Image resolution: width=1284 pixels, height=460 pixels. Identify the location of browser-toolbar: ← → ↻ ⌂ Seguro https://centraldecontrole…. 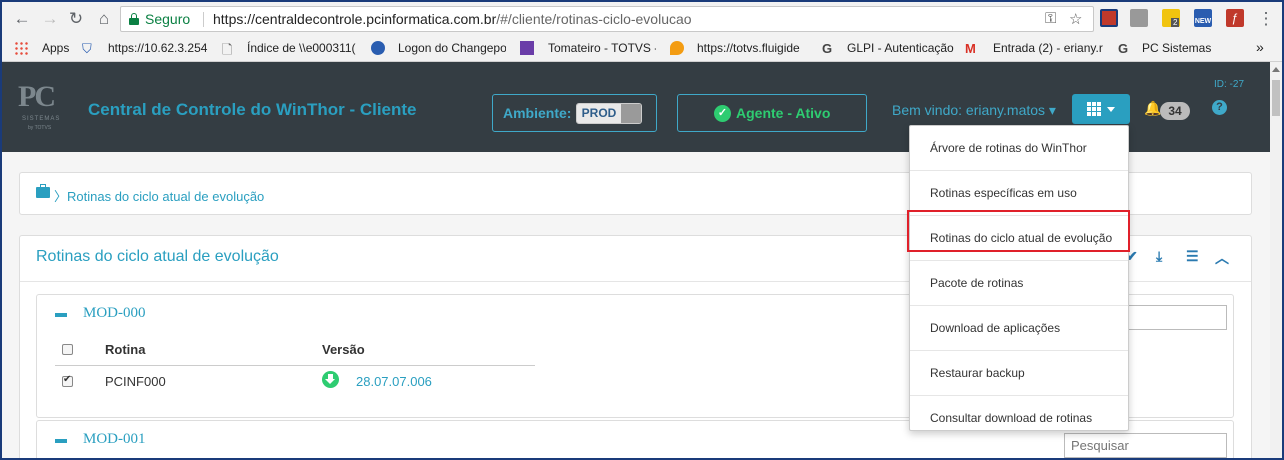
(642, 19).